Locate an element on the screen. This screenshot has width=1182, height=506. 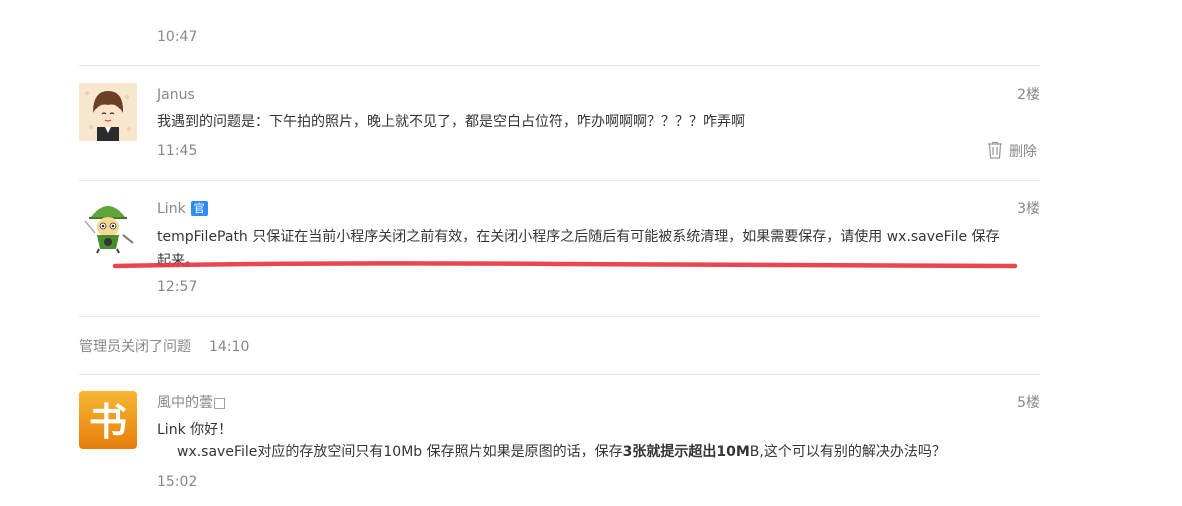
trash-icon is located at coordinates (995, 150).